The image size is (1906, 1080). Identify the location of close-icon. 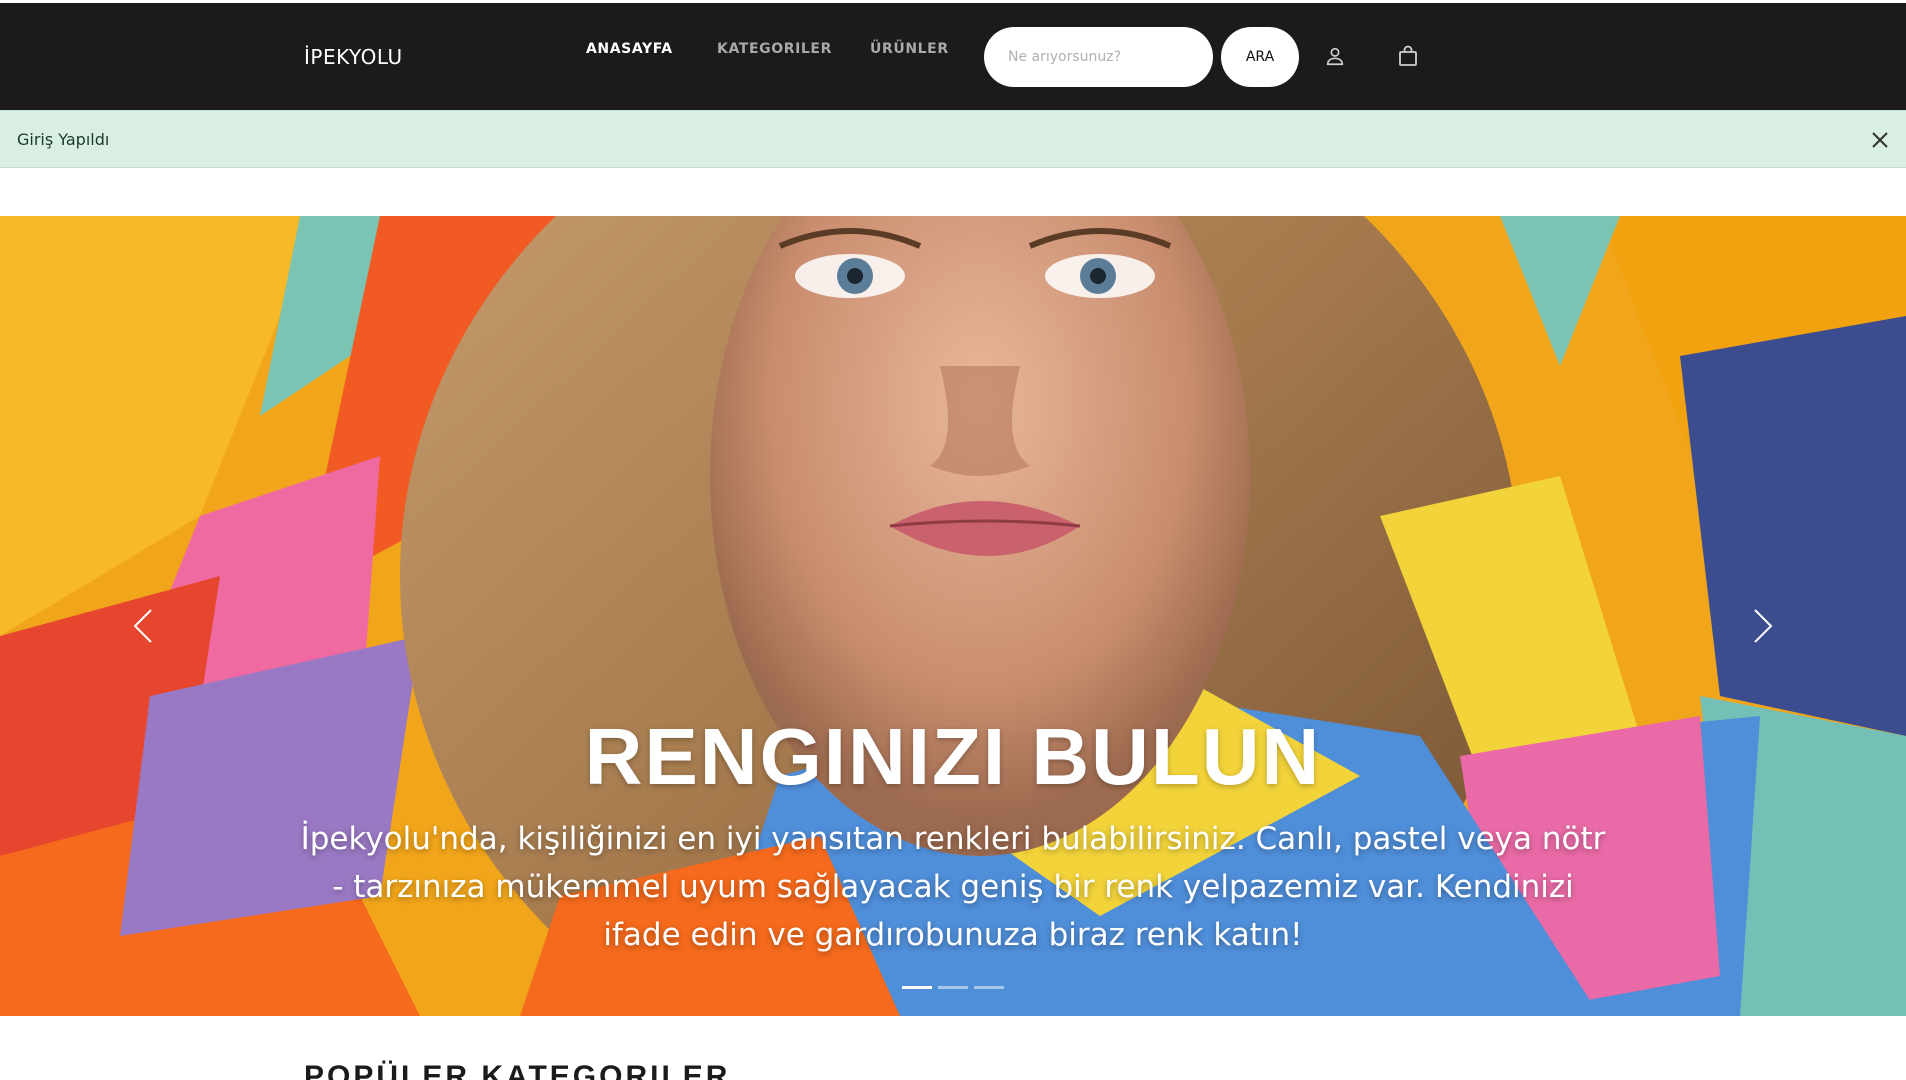
(1880, 140).